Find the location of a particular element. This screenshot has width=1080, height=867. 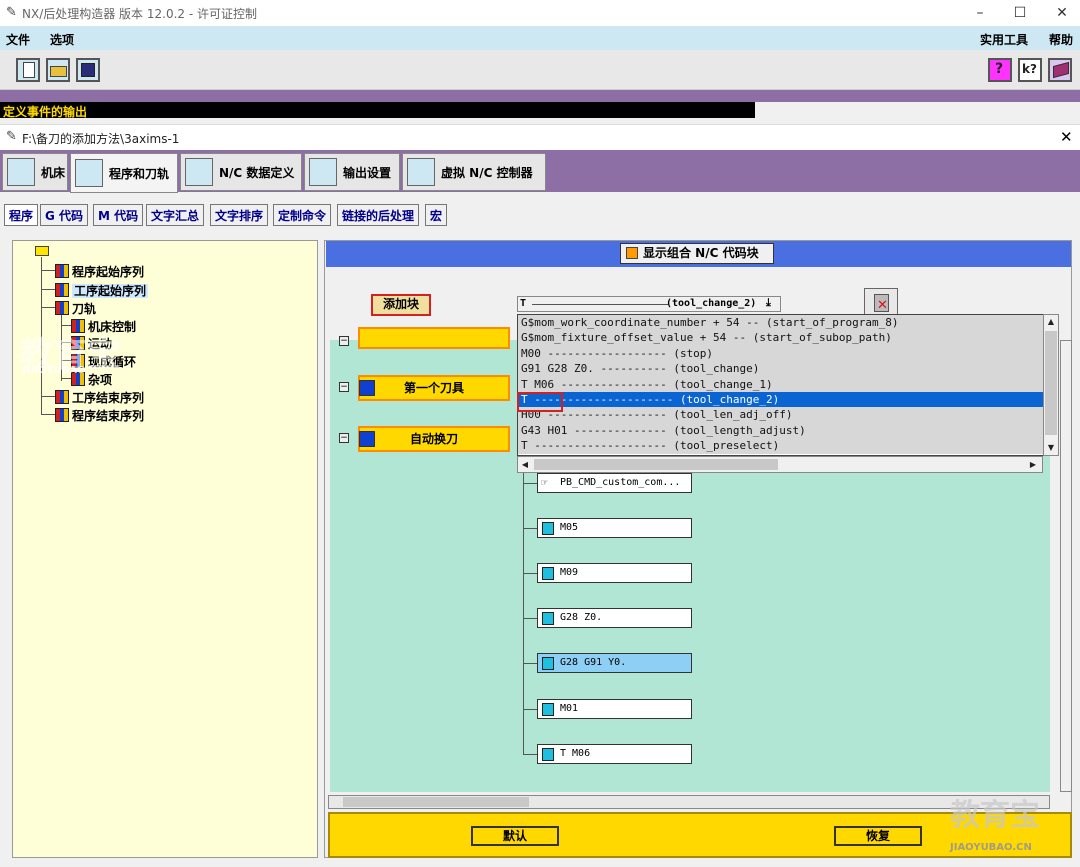

tab-output-settings: 输出设置 is located at coordinates (352, 172).